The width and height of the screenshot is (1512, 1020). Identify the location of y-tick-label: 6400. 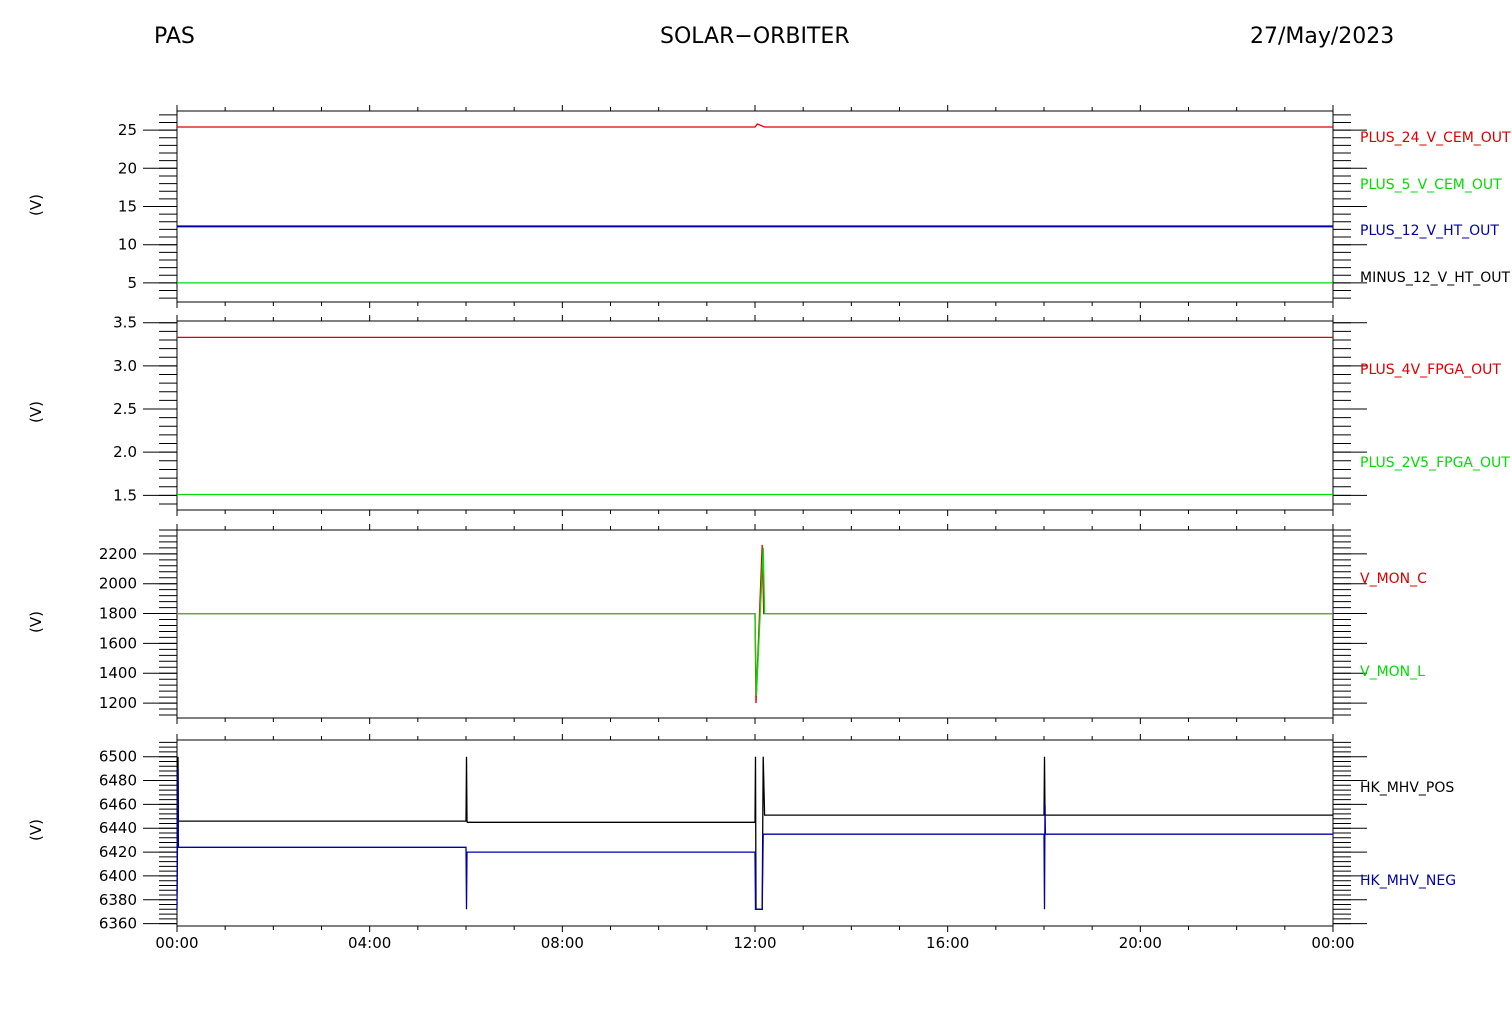
(118, 876).